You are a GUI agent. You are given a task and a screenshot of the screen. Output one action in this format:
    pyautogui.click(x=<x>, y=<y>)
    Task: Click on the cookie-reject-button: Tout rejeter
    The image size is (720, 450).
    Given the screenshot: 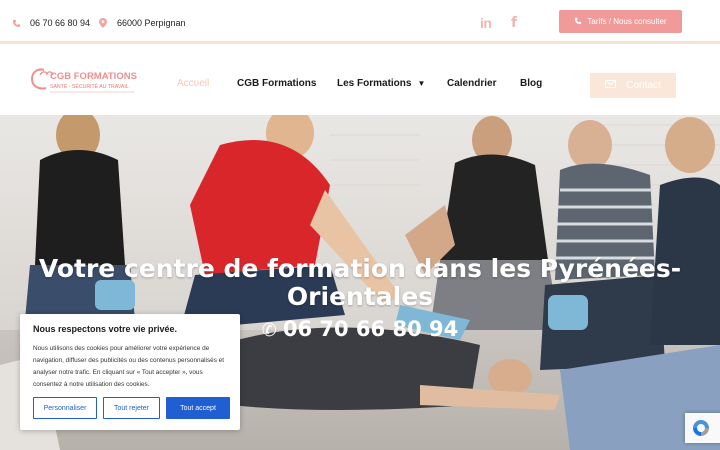 What is the action you would take?
    pyautogui.click(x=131, y=408)
    